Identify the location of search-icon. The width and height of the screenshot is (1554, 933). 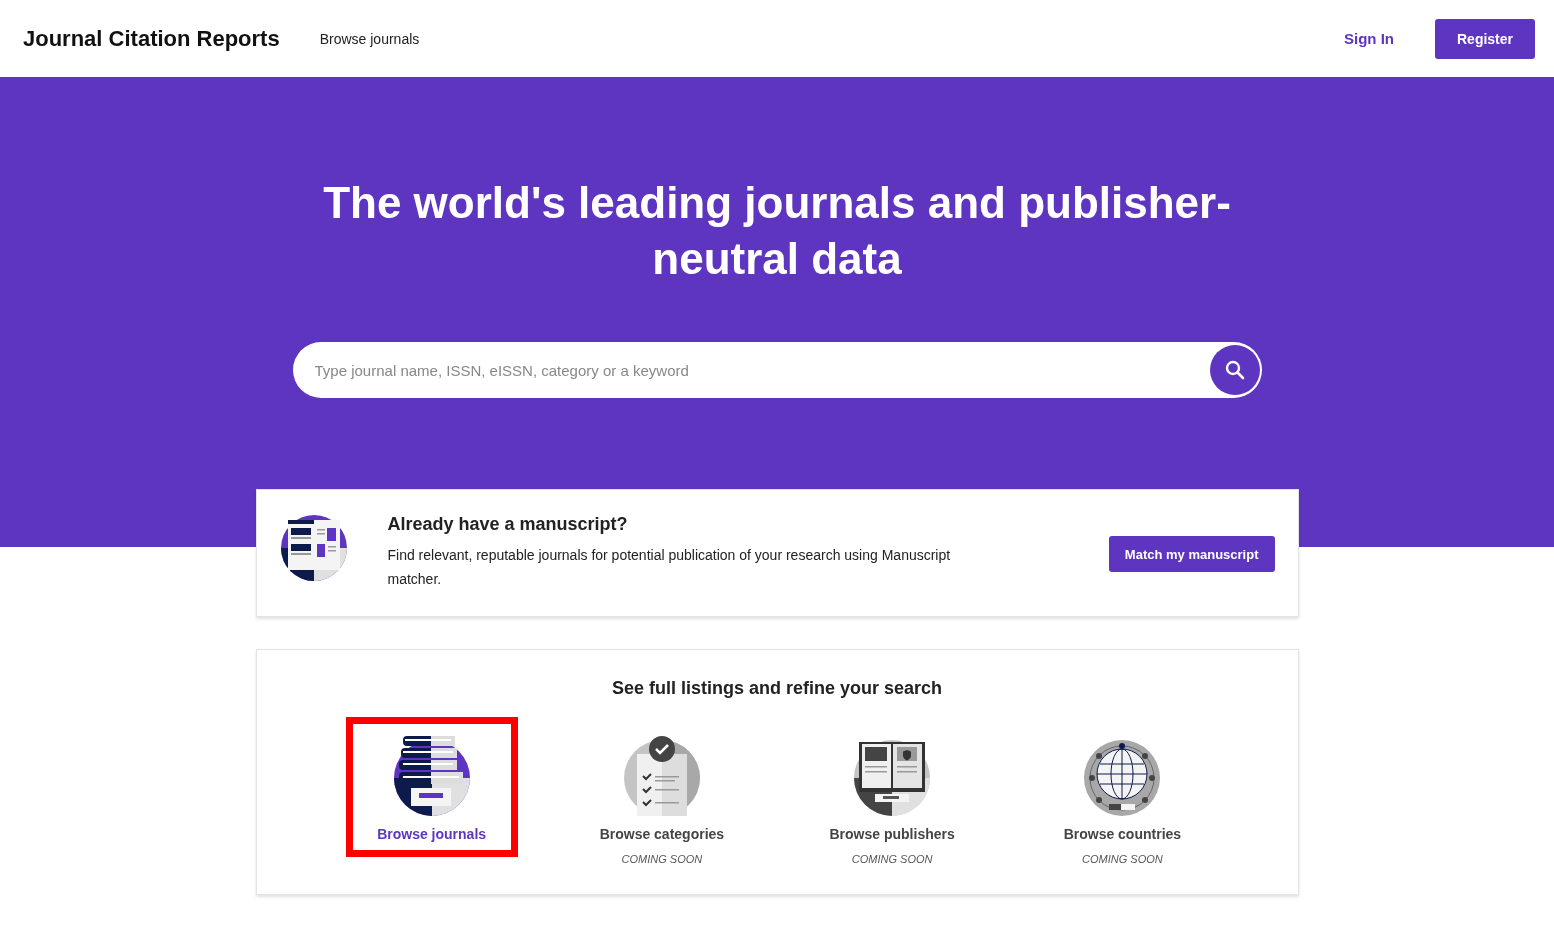
(1234, 370).